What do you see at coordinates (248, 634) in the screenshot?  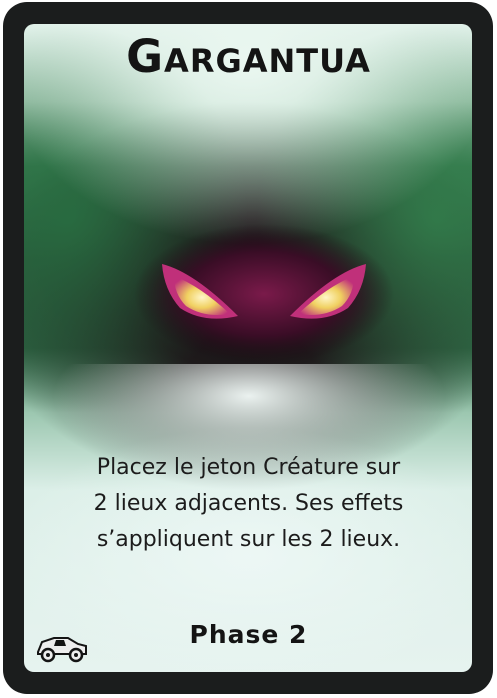 I see `phase-label: Phase 2` at bounding box center [248, 634].